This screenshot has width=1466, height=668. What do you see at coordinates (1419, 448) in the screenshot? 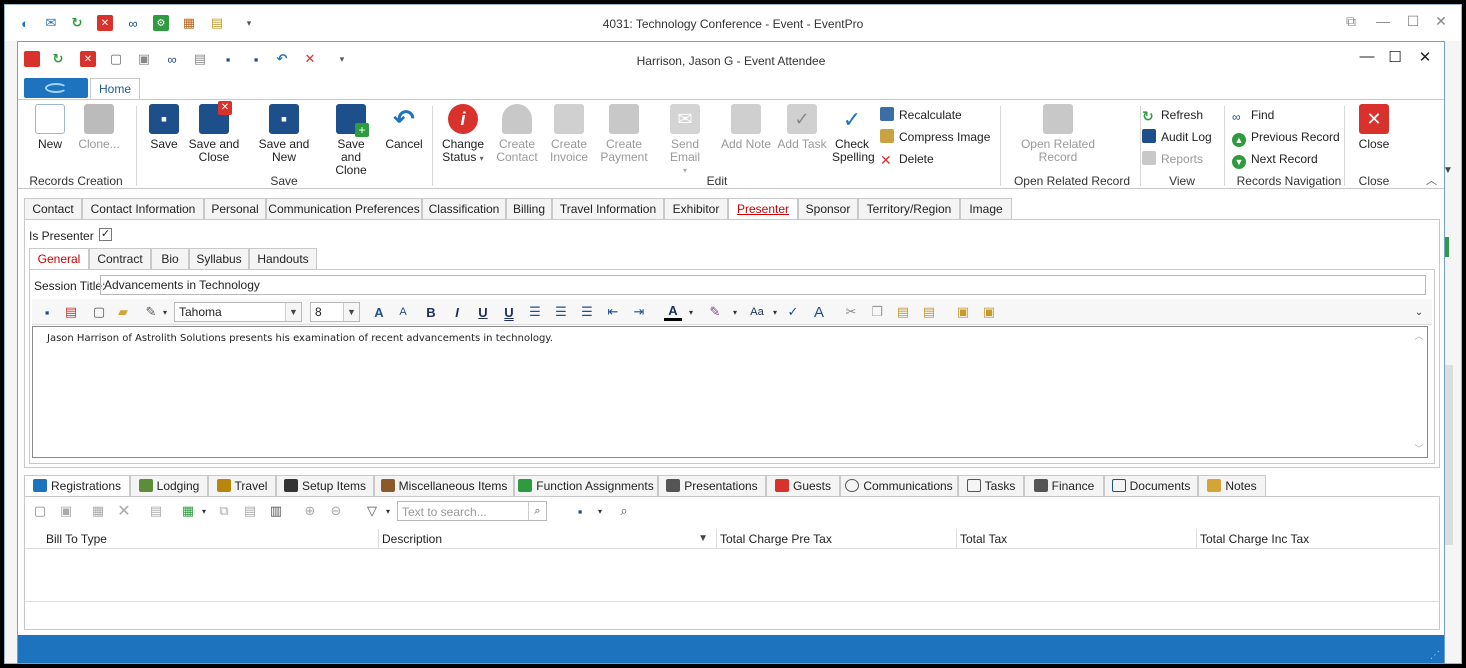
I see `scroll-down-icon: ﹀` at bounding box center [1419, 448].